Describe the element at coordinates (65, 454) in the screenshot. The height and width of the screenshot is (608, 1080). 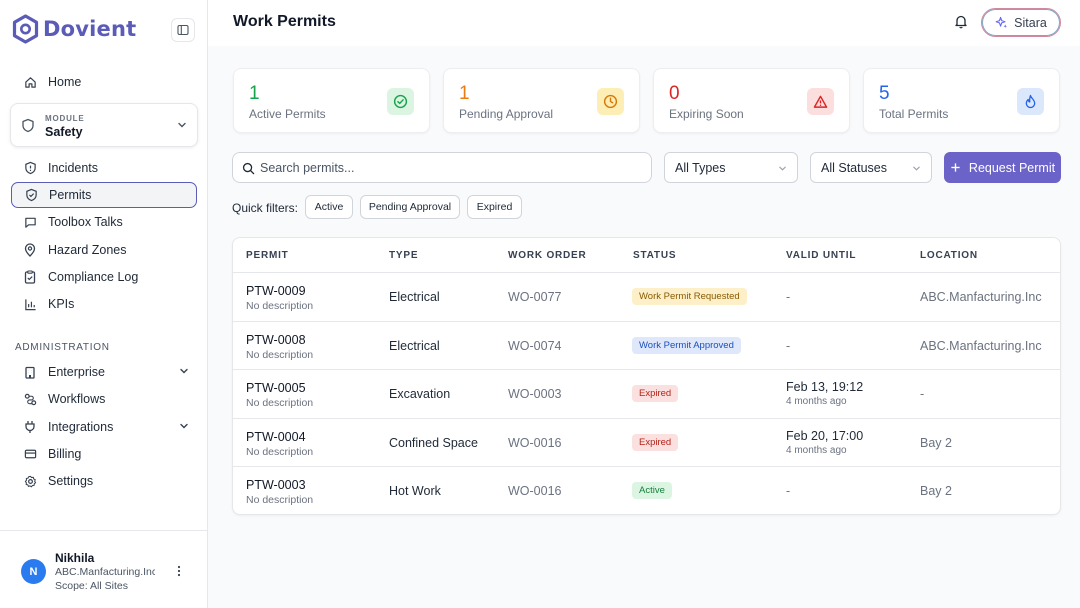
I see `sidebar-item-label: Billing` at that location.